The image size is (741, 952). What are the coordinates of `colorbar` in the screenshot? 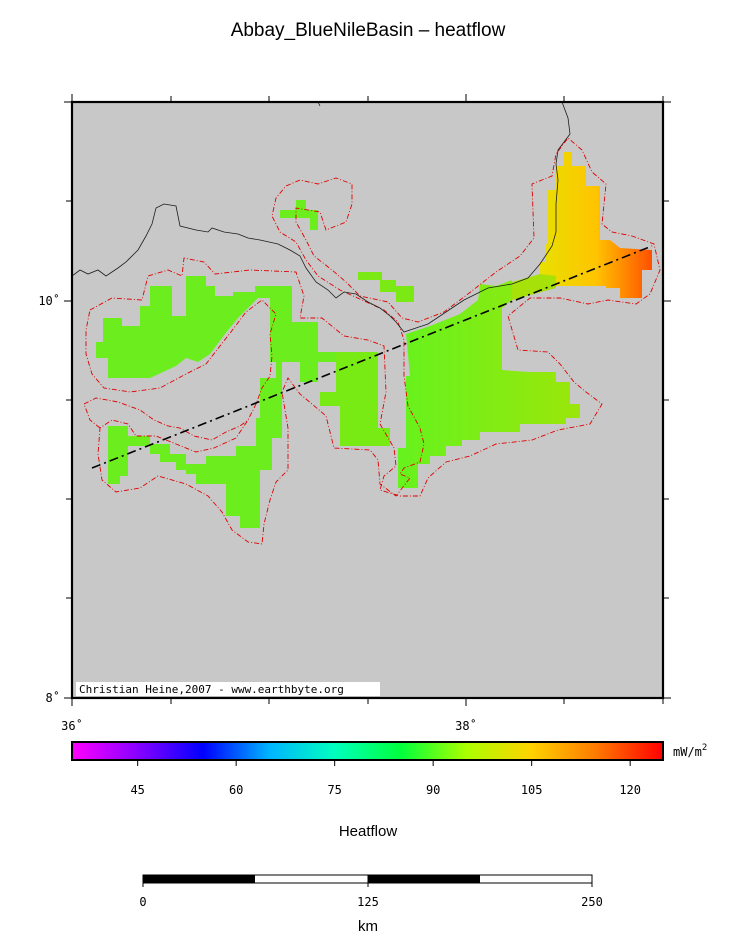 It's located at (367, 751).